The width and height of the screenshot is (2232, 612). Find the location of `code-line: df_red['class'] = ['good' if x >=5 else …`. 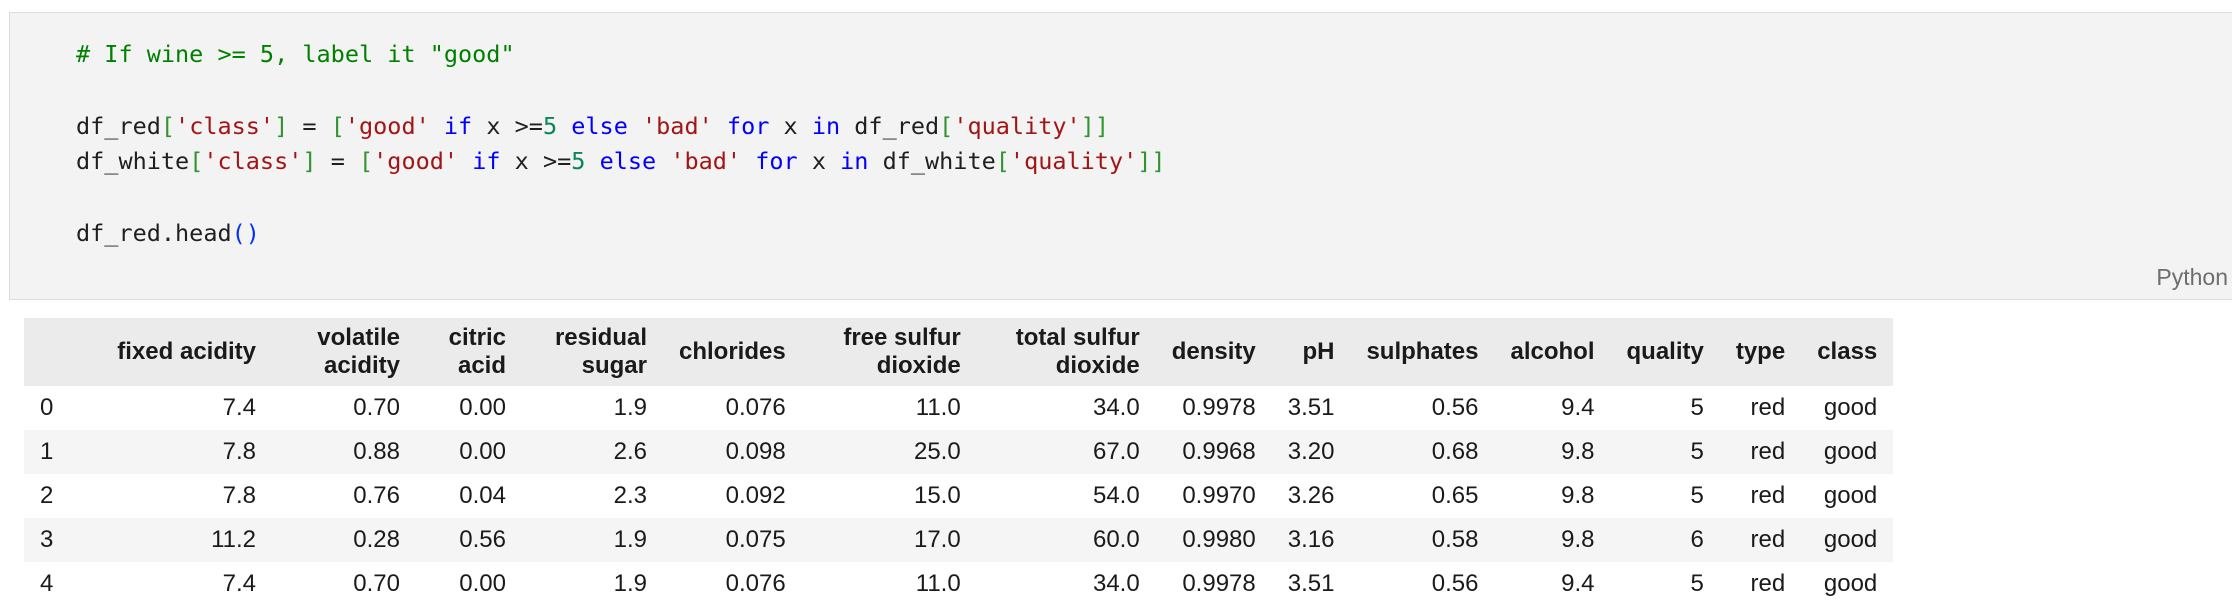

code-line: df_red['class'] = ['good' if x >=5 else … is located at coordinates (621, 127).